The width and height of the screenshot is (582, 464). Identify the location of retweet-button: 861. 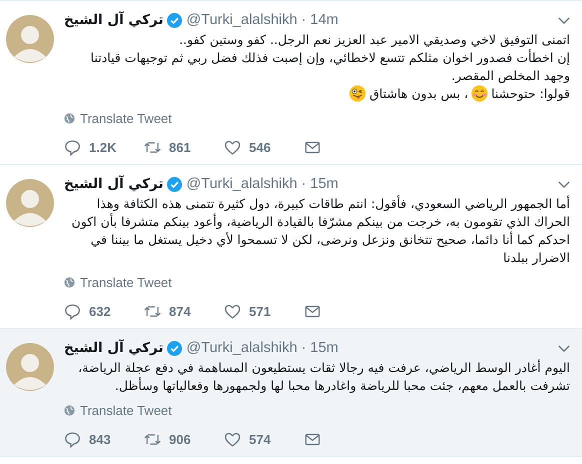
(184, 147).